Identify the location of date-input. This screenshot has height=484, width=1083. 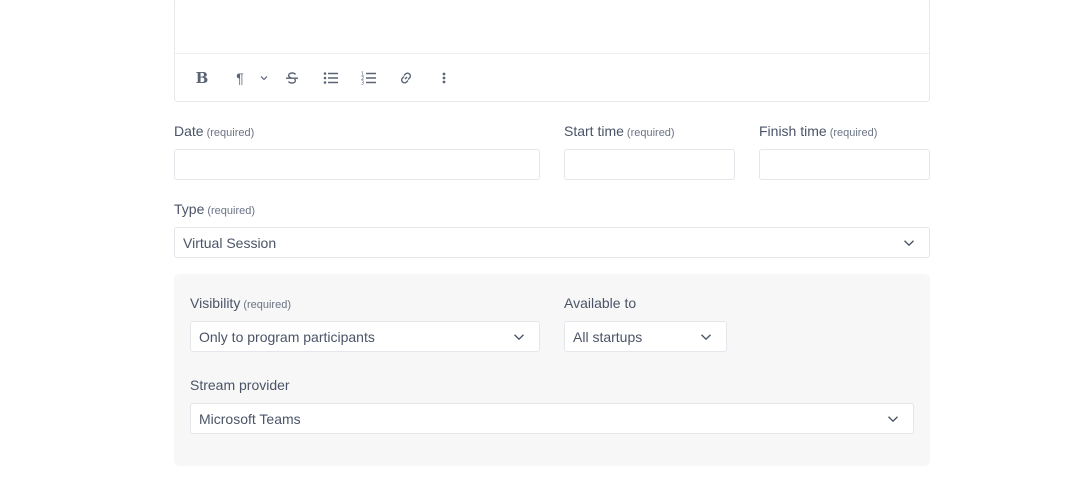
(357, 164).